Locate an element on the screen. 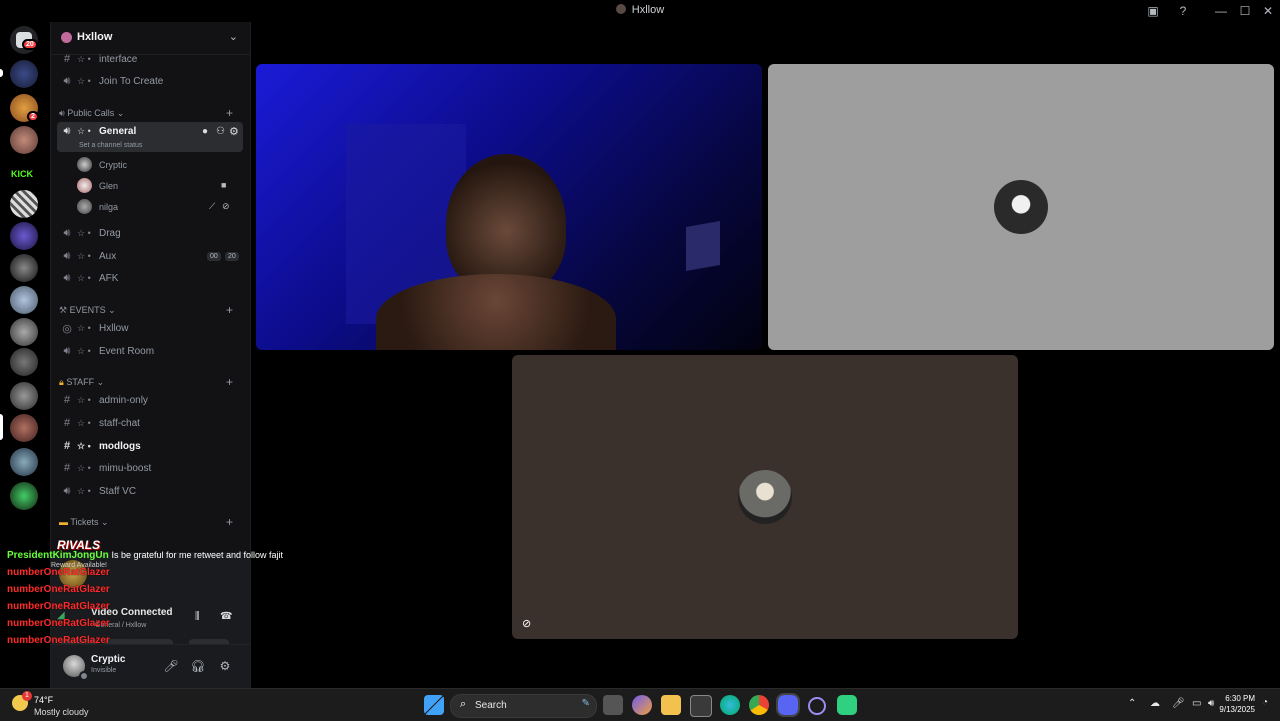 This screenshot has width=1280, height=721. channel-status-hint: Set a channel status is located at coordinates (110, 145).